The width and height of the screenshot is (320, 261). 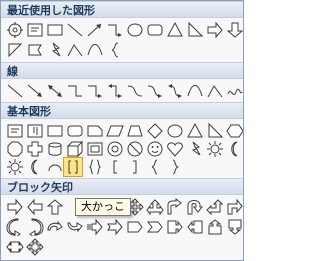 What do you see at coordinates (55, 149) in the screenshot?
I see `cylinder-shape-icon` at bounding box center [55, 149].